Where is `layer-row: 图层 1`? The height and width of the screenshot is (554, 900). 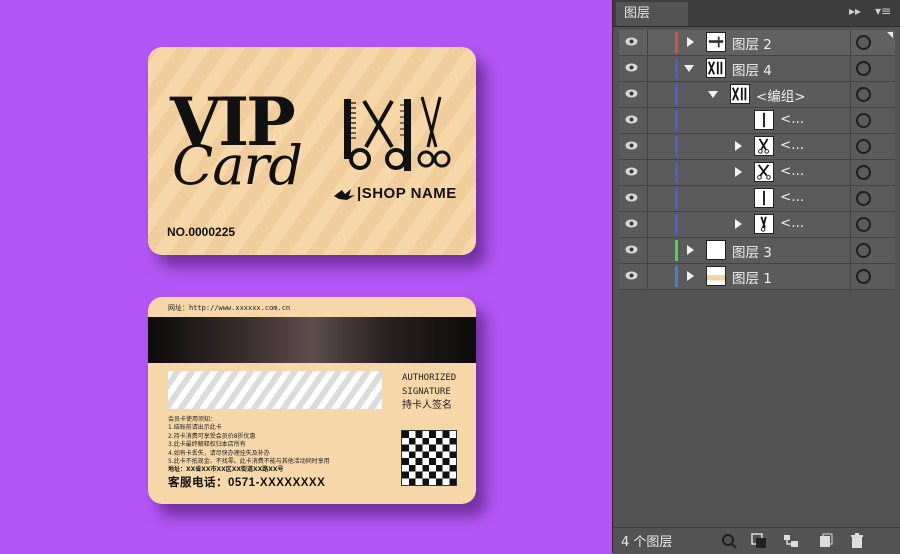
layer-row: 图层 1 is located at coordinates (757, 277).